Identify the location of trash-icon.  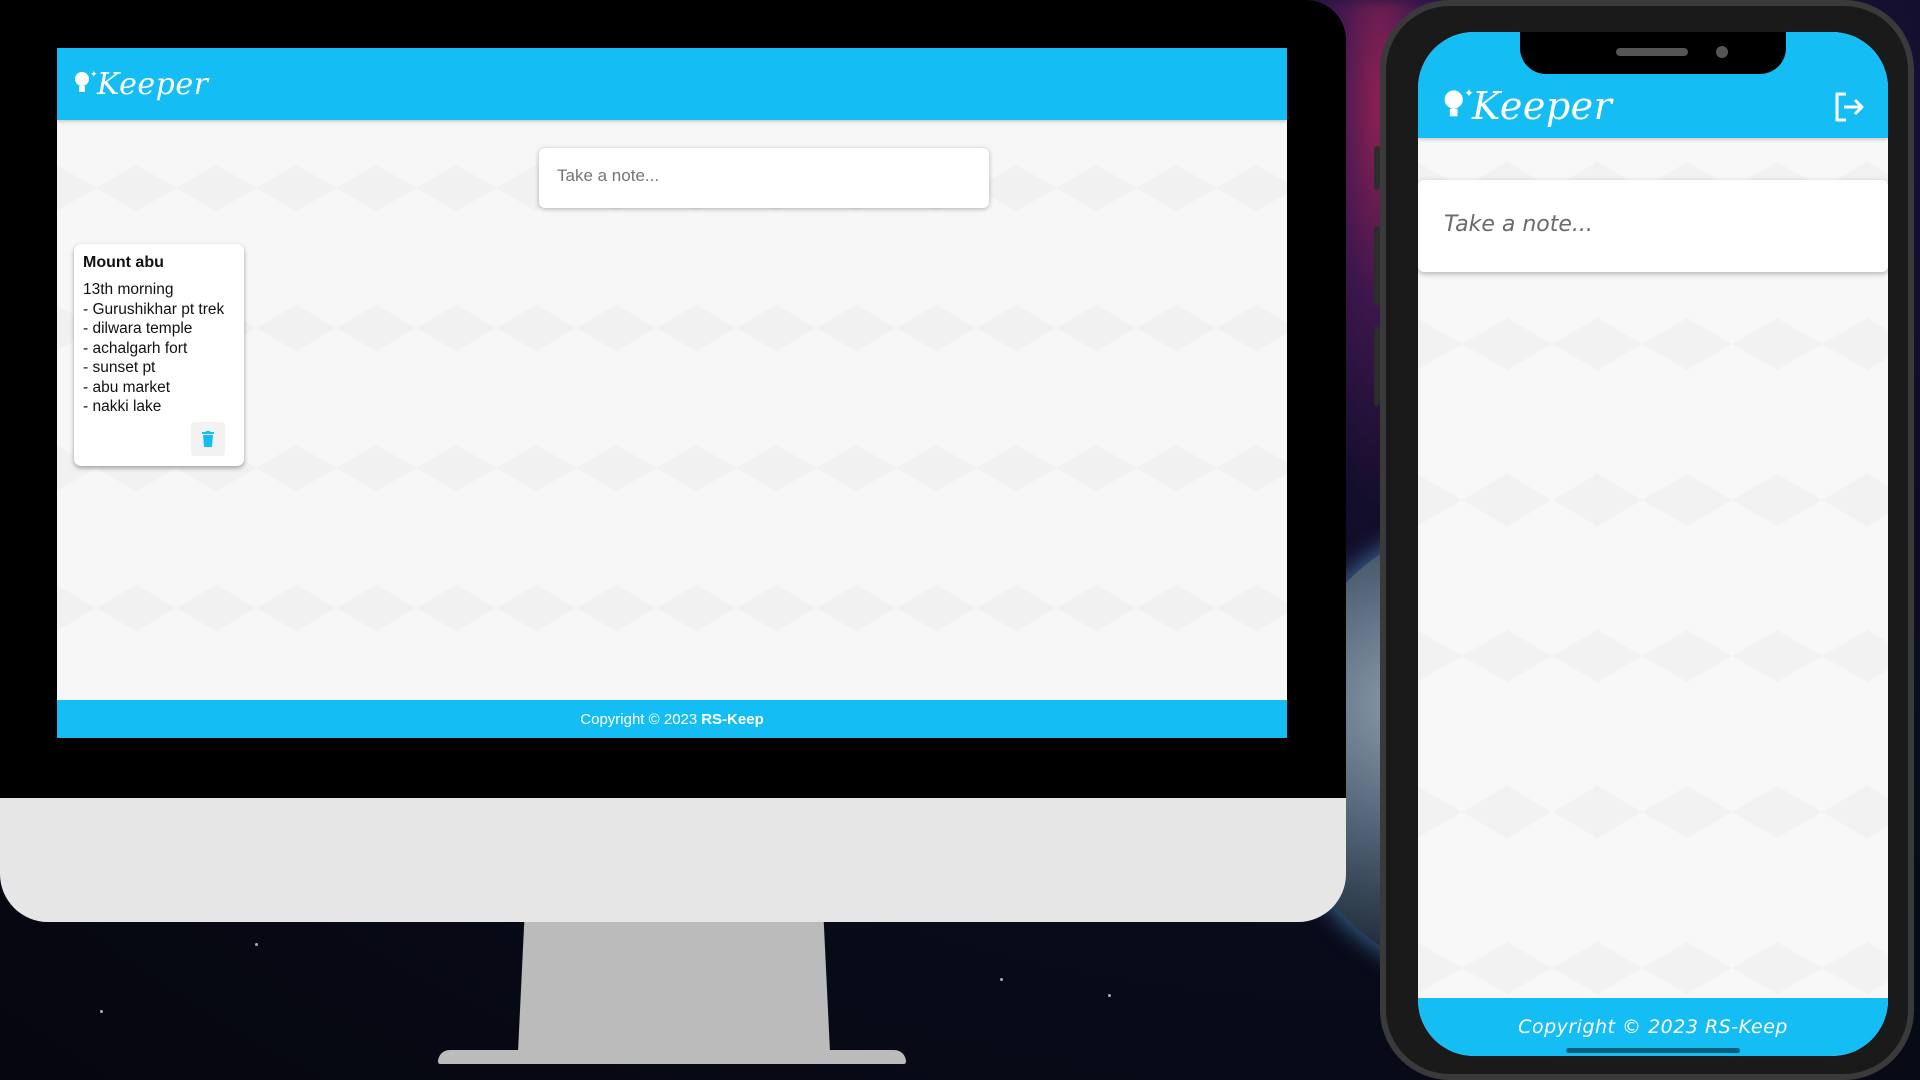
(208, 439).